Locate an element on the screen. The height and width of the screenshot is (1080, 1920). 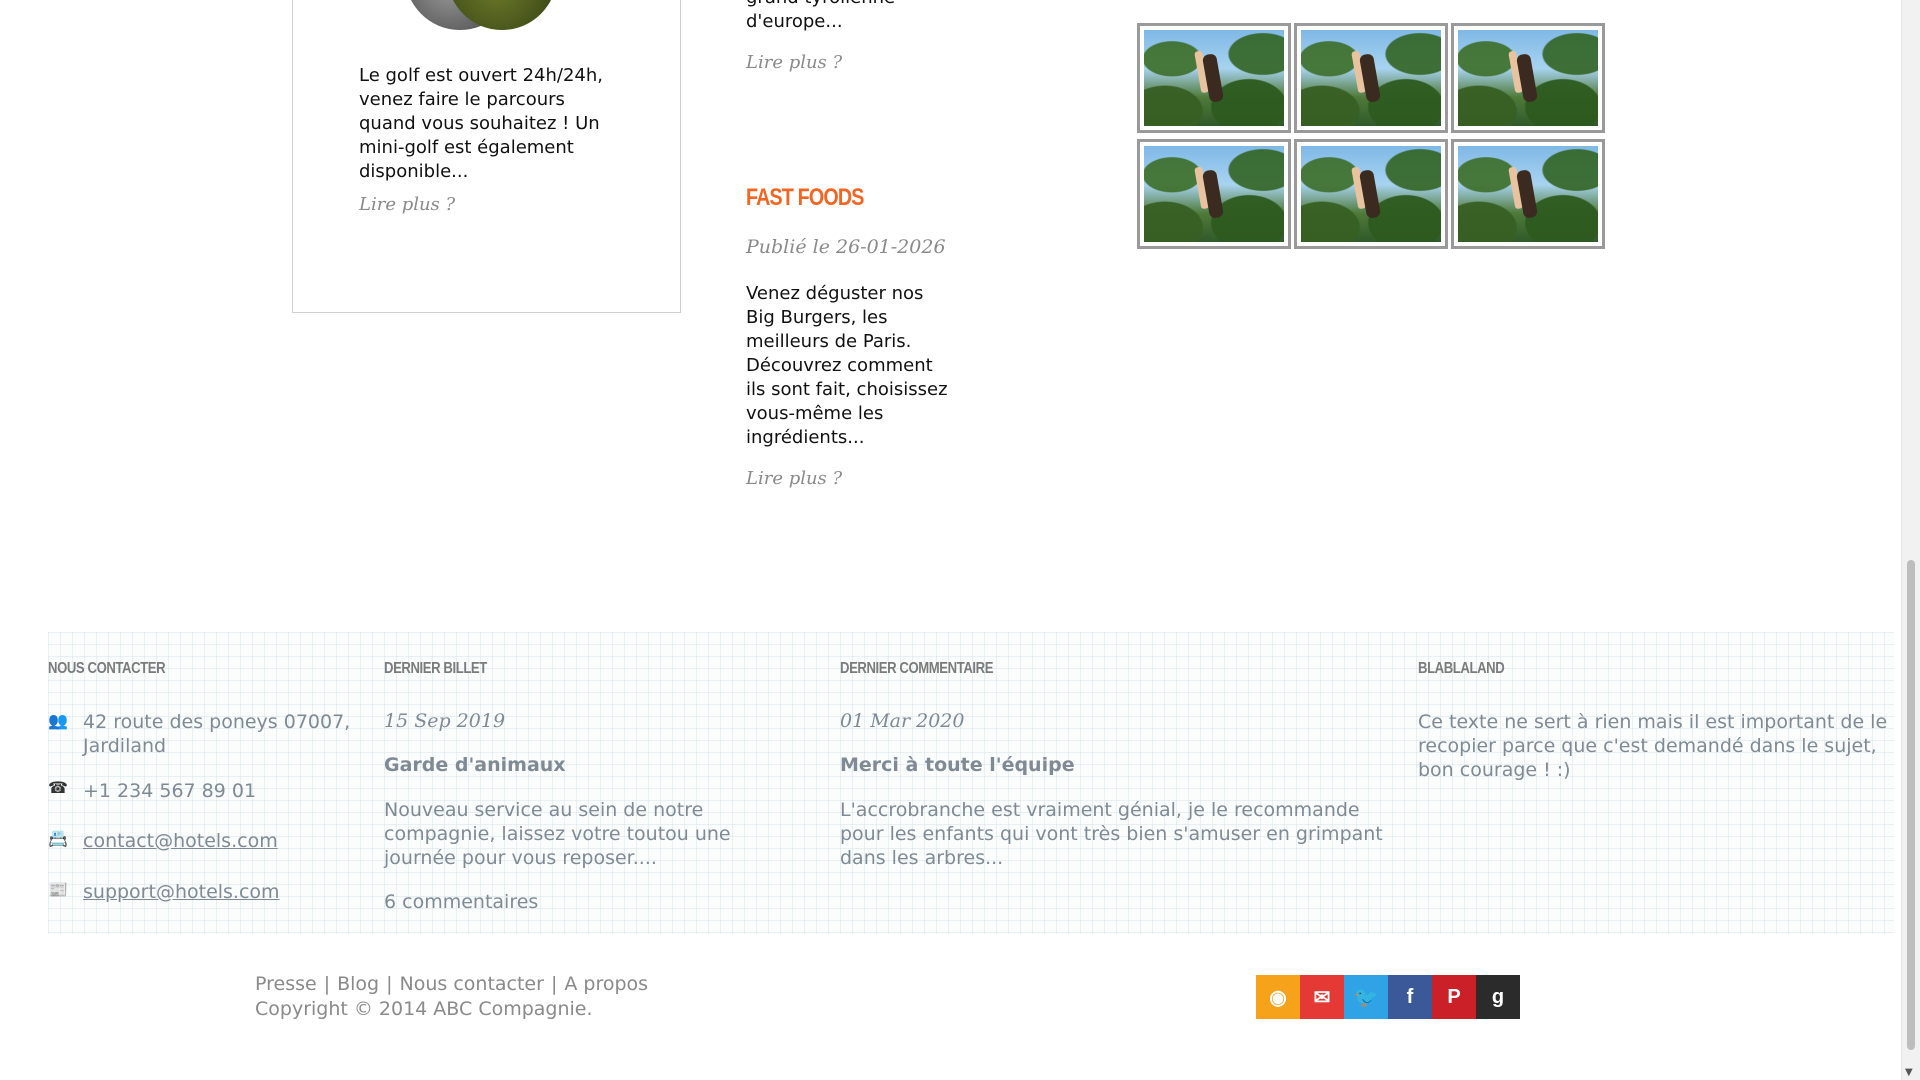
phone-icon: ☎ is located at coordinates (58, 787).